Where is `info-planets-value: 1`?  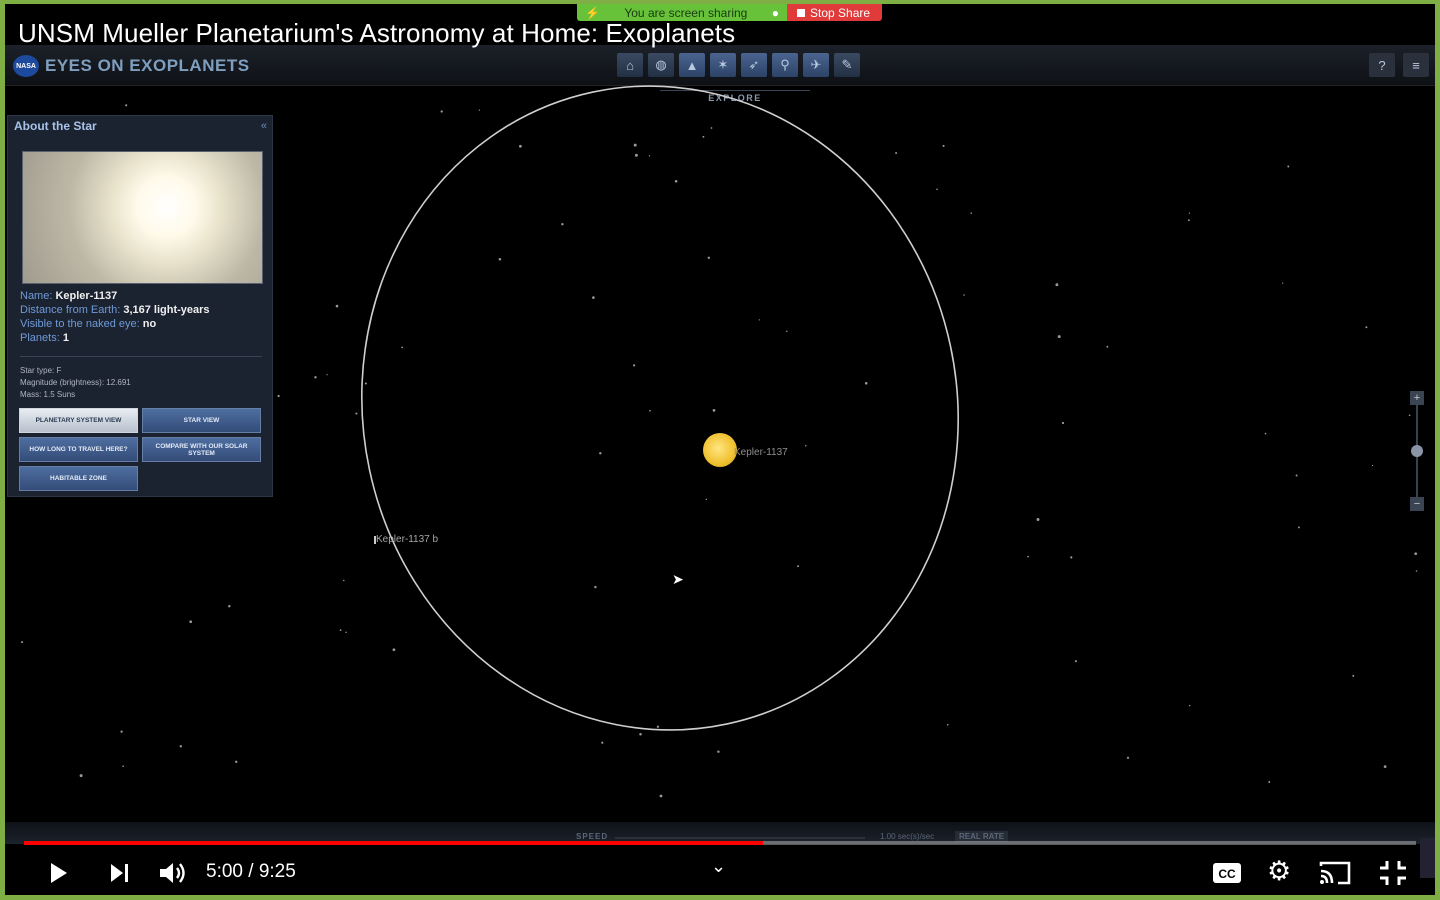 info-planets-value: 1 is located at coordinates (65, 338).